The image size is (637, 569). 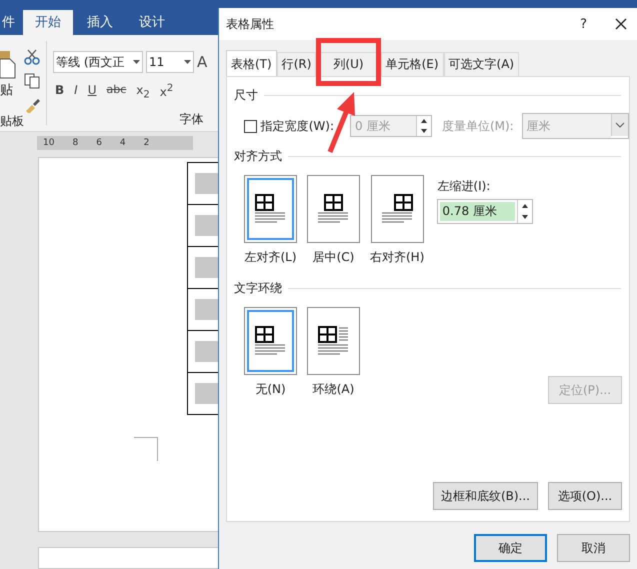 I want to click on help-button: ?, so click(x=583, y=24).